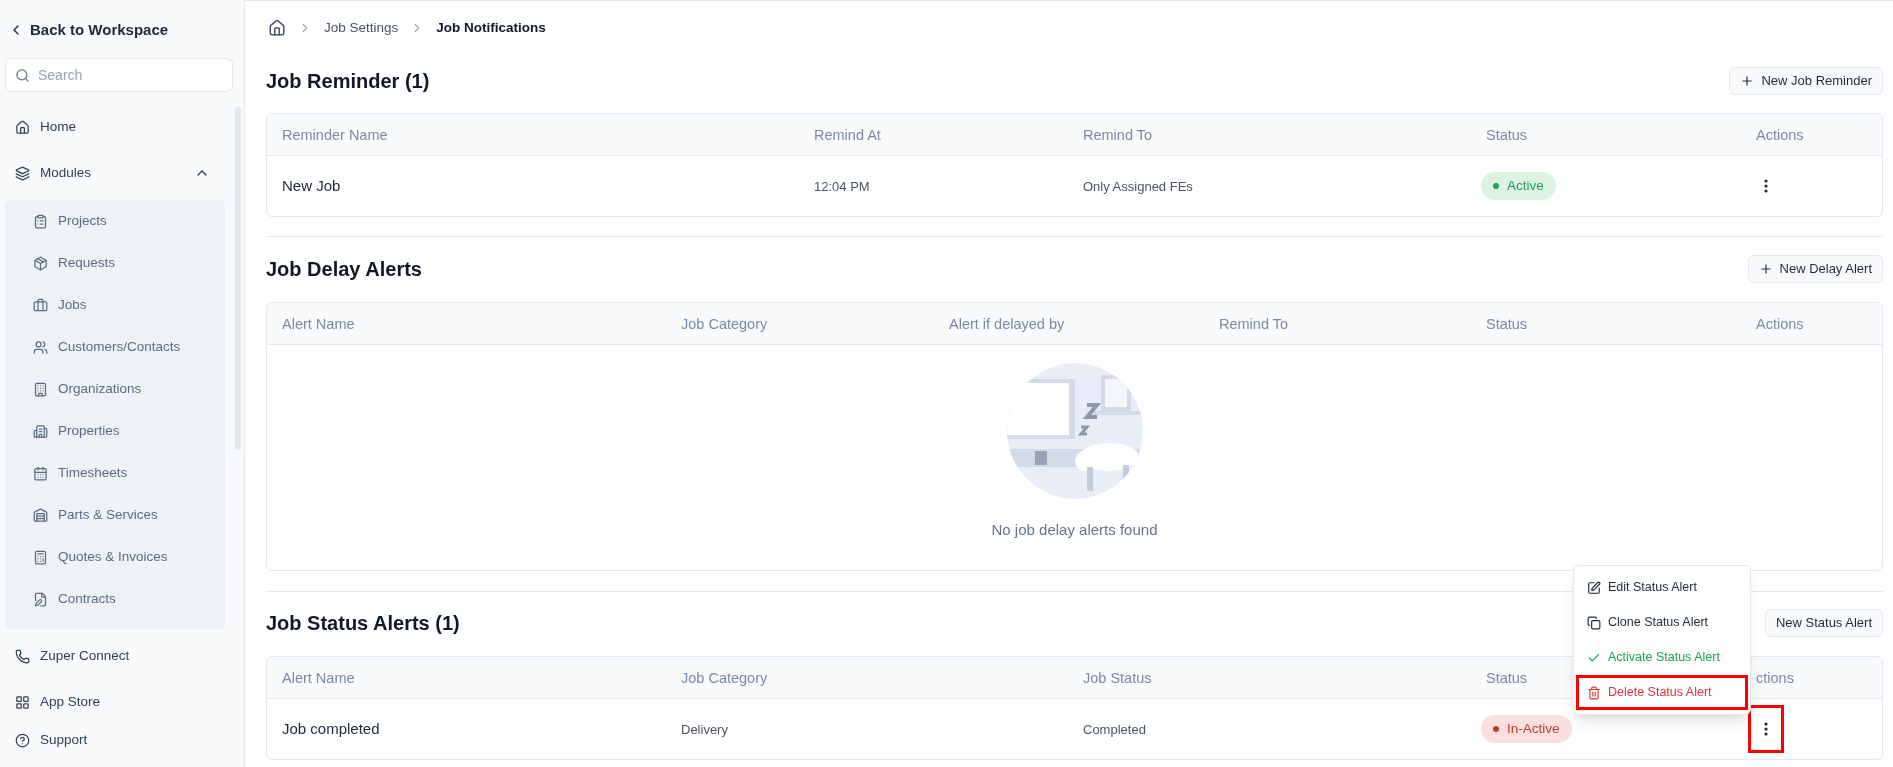  I want to click on table-cell: Completed, so click(1114, 729).